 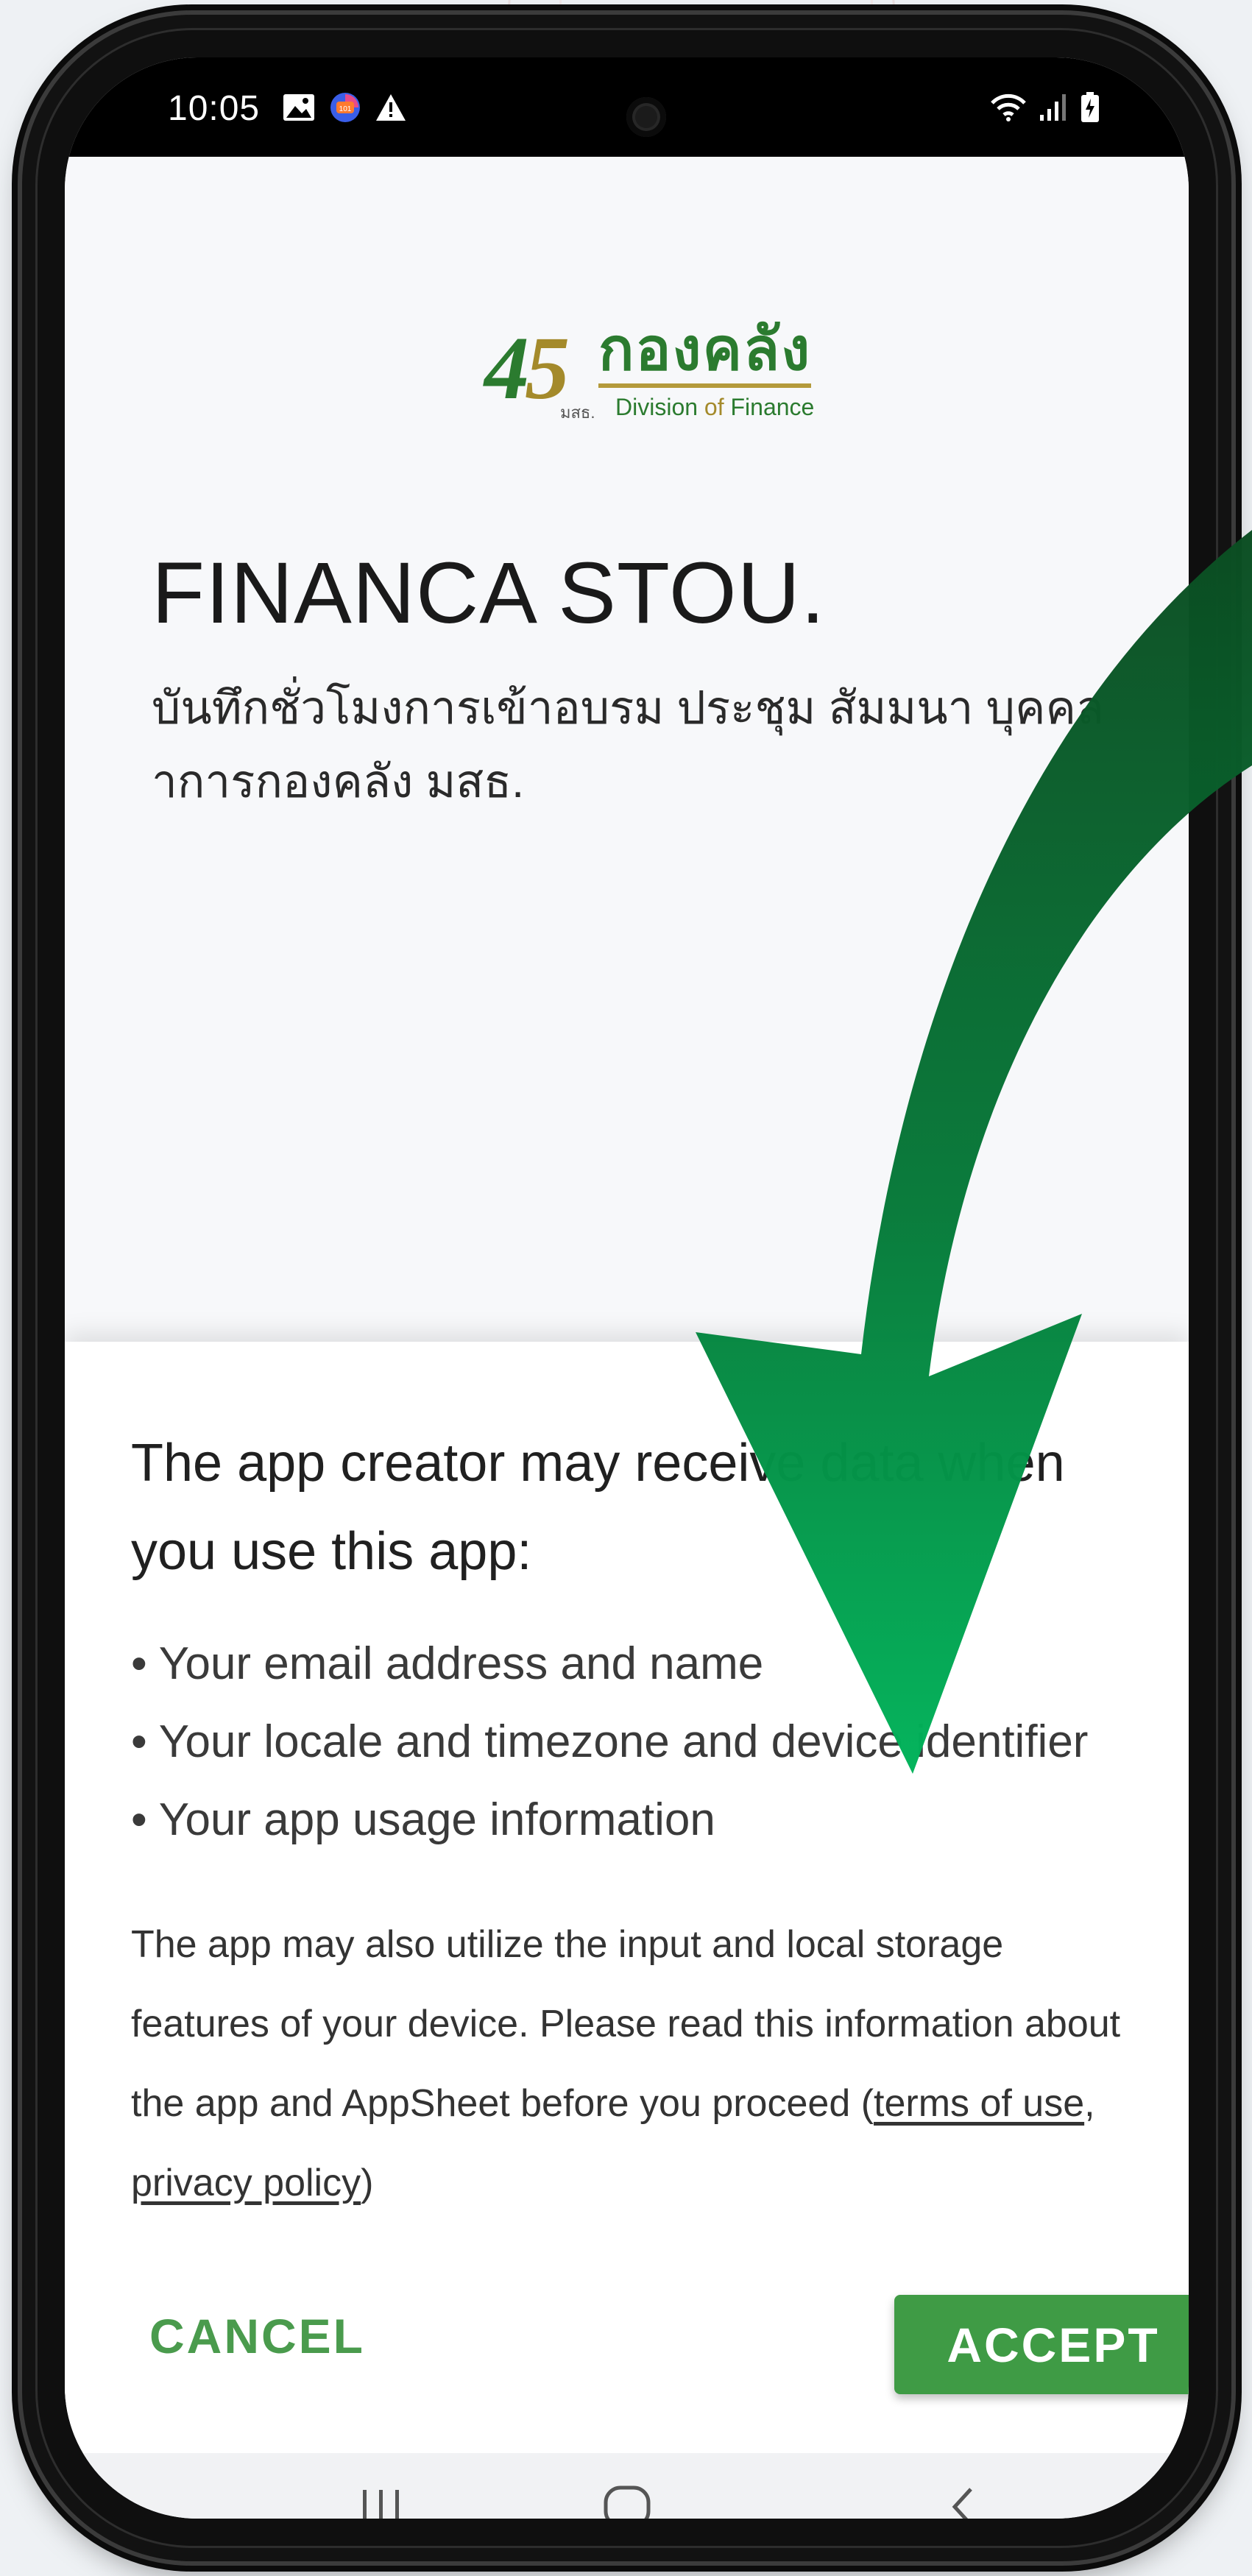 What do you see at coordinates (489, 593) in the screenshot?
I see `app-title: FINANCA STOU.` at bounding box center [489, 593].